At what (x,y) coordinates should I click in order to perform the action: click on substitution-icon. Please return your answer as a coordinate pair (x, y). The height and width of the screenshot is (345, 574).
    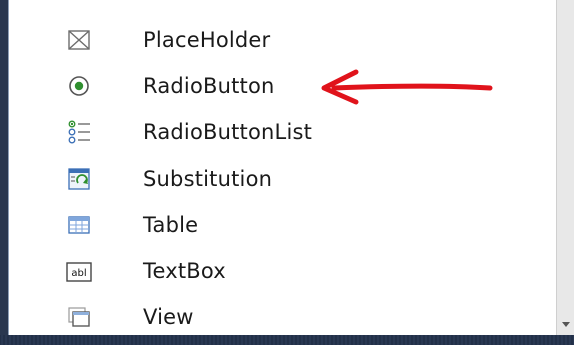
    Looking at the image, I should click on (79, 179).